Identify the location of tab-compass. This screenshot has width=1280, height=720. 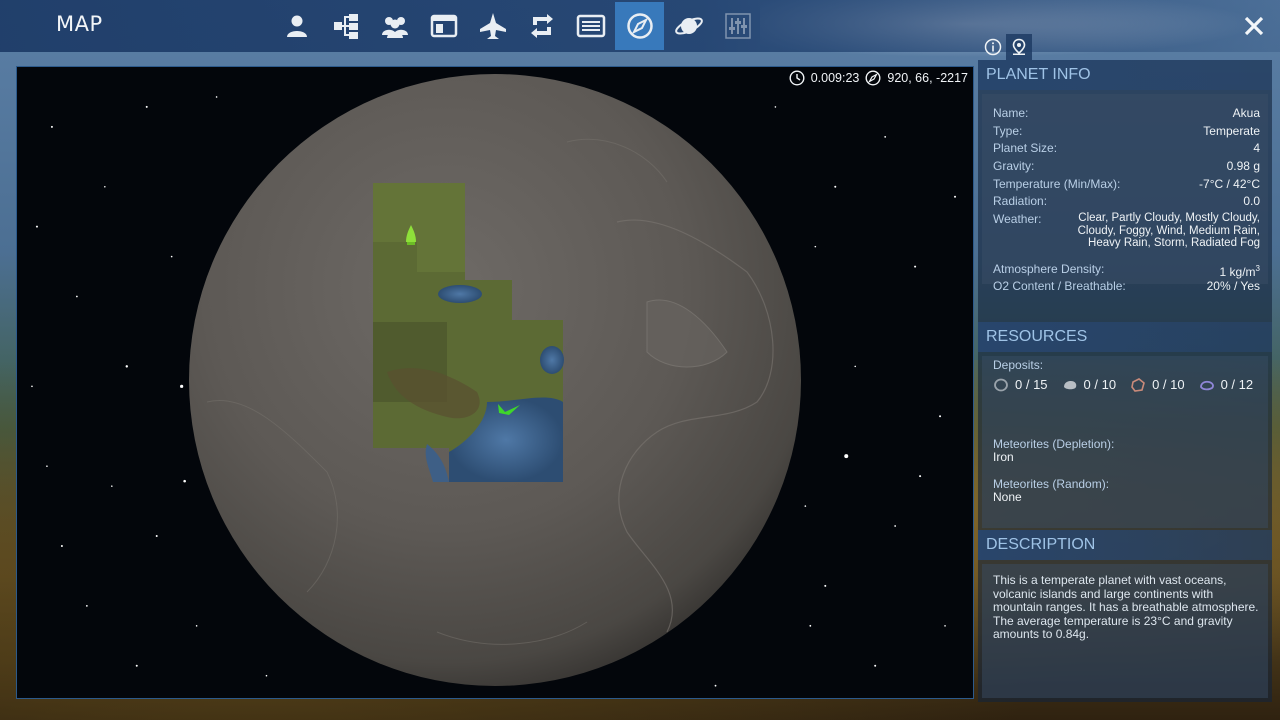
(639, 26).